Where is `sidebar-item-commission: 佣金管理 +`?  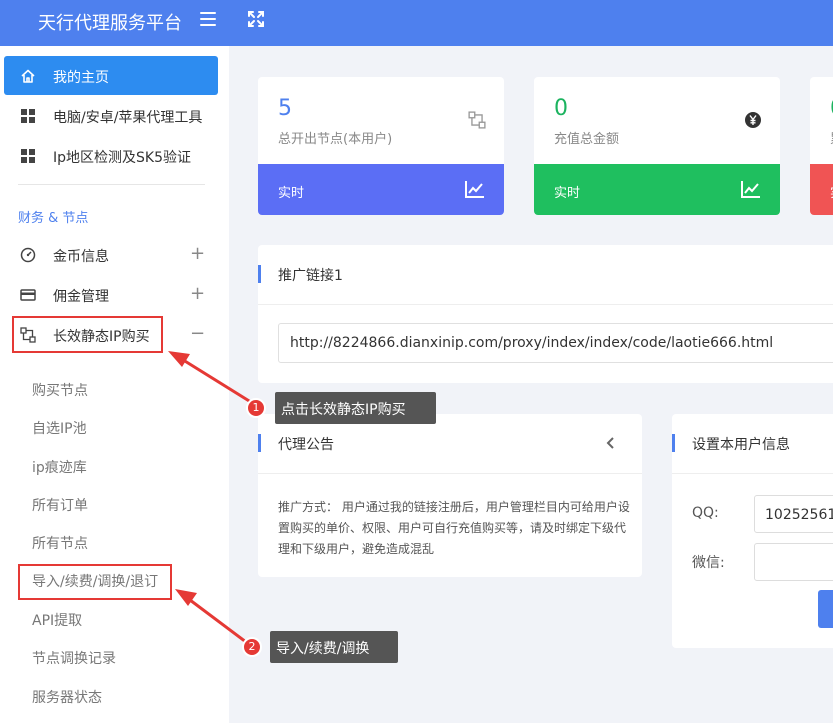 sidebar-item-commission: 佣金管理 + is located at coordinates (114, 295).